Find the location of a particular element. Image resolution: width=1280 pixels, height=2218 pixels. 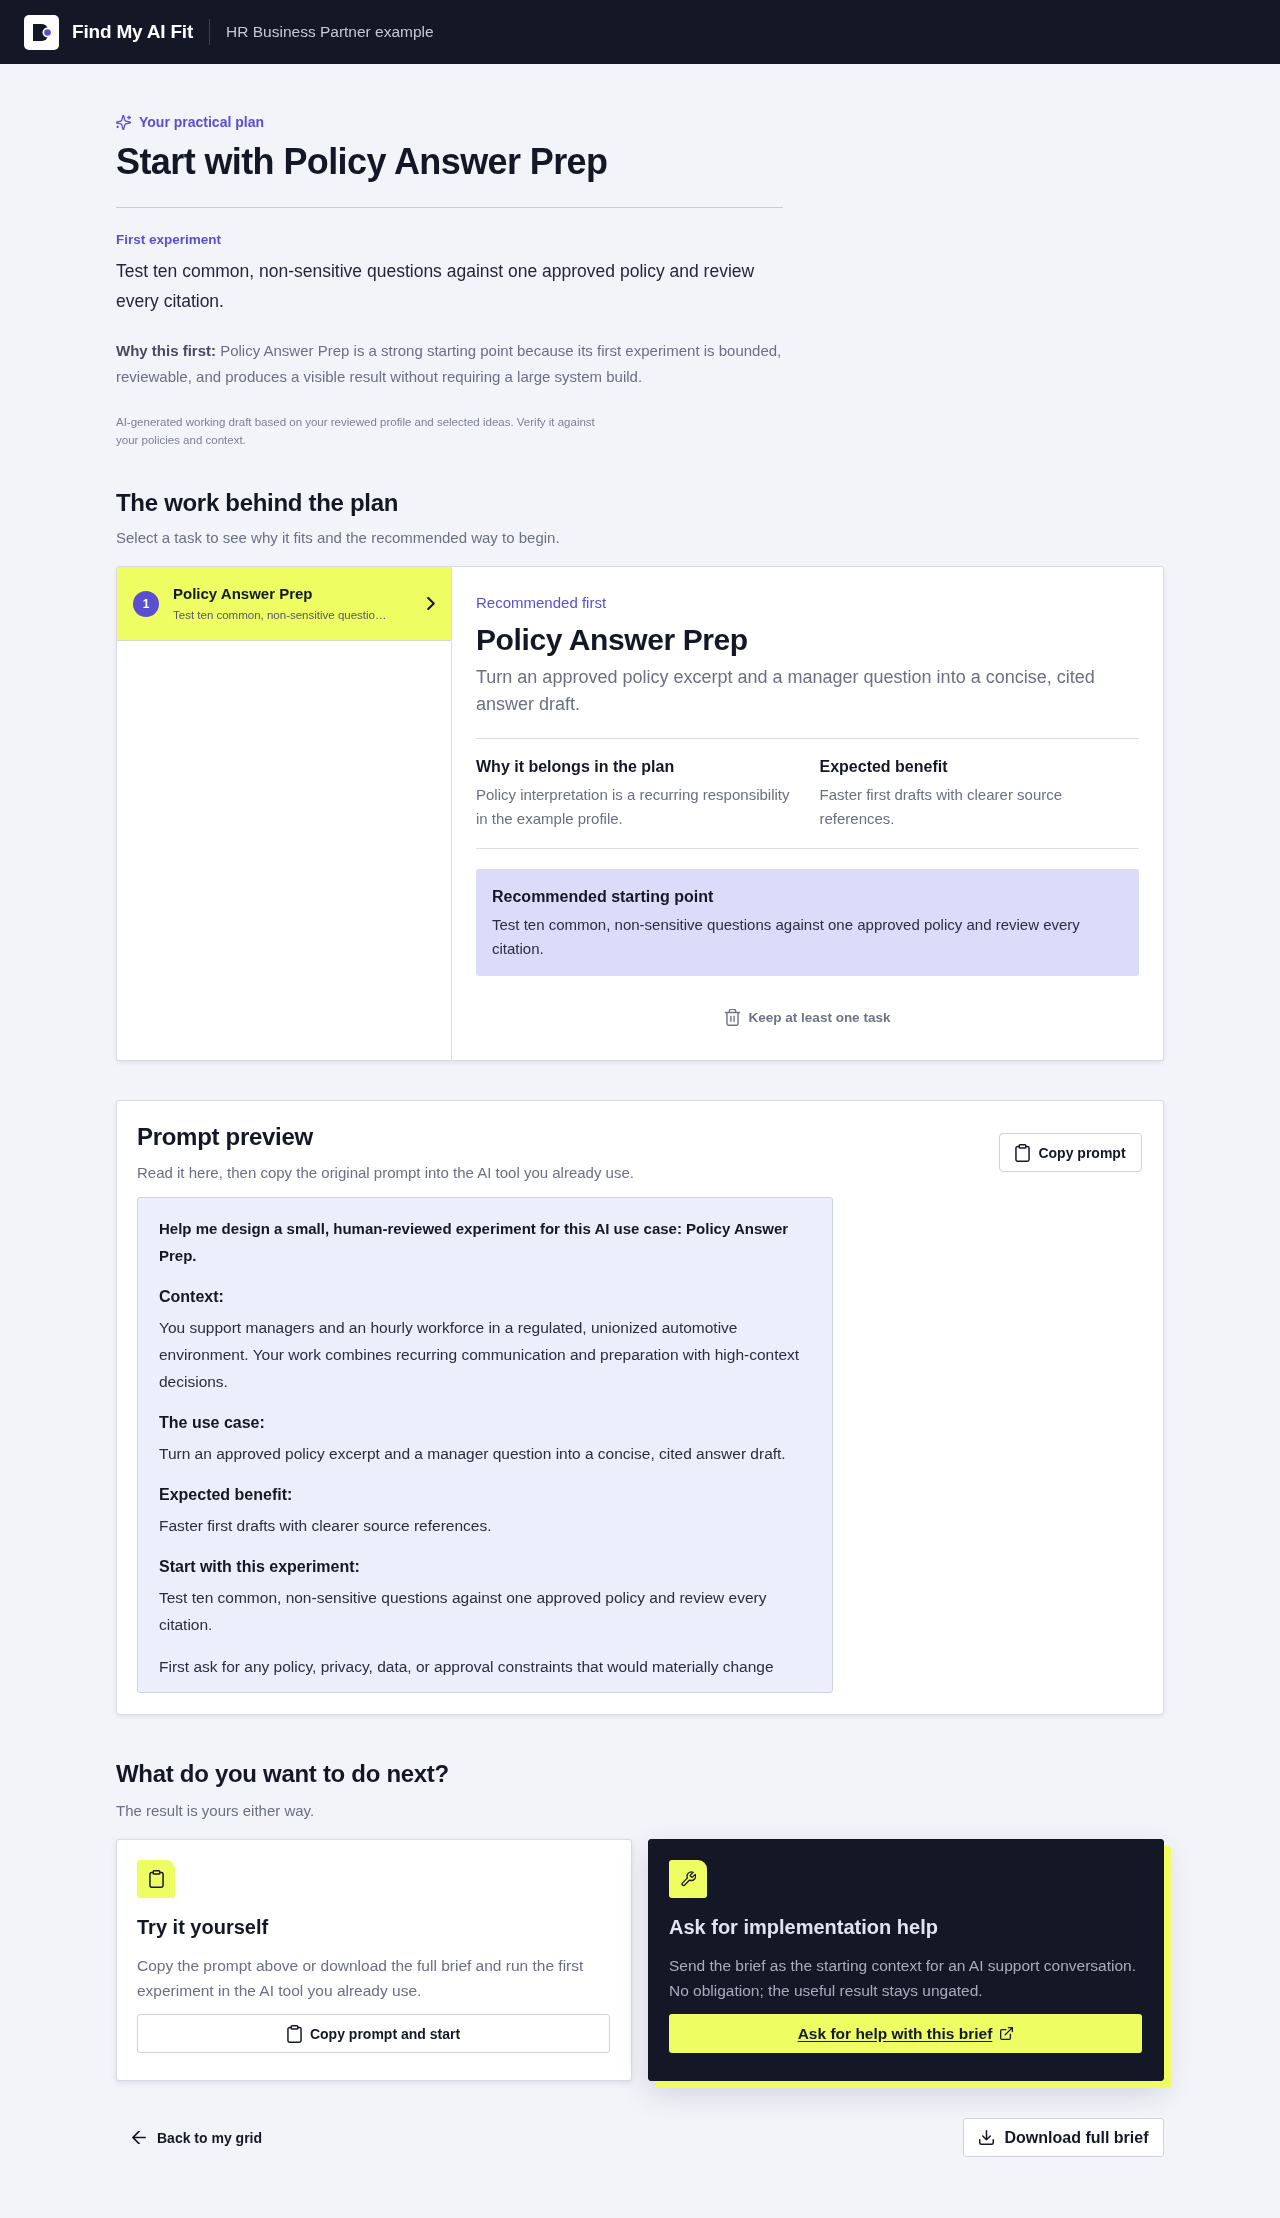

download-icon is located at coordinates (986, 2137).